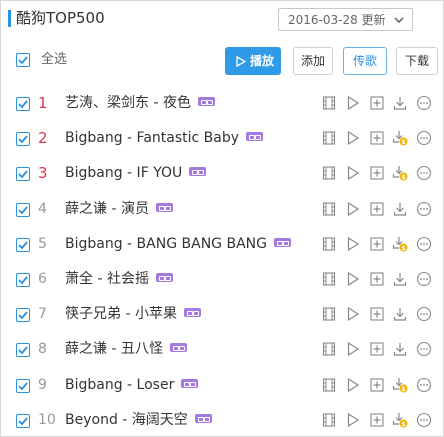 The height and width of the screenshot is (437, 444). What do you see at coordinates (417, 61) in the screenshot?
I see `download-button: 下载` at bounding box center [417, 61].